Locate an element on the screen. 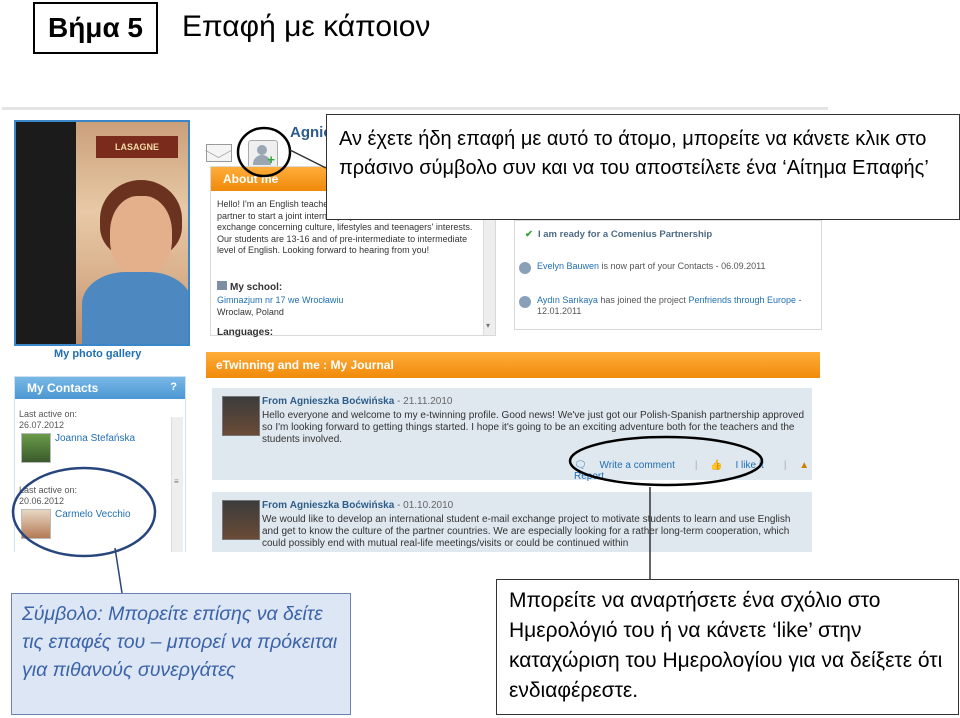 The height and width of the screenshot is (718, 960). school-location: Wroclaw, Poland is located at coordinates (250, 312).